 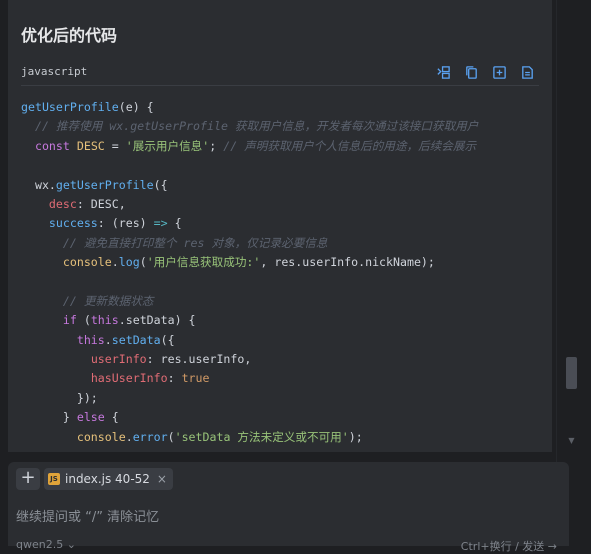 What do you see at coordinates (94, 184) in the screenshot?
I see `code-line: wx.getUserProfile({` at bounding box center [94, 184].